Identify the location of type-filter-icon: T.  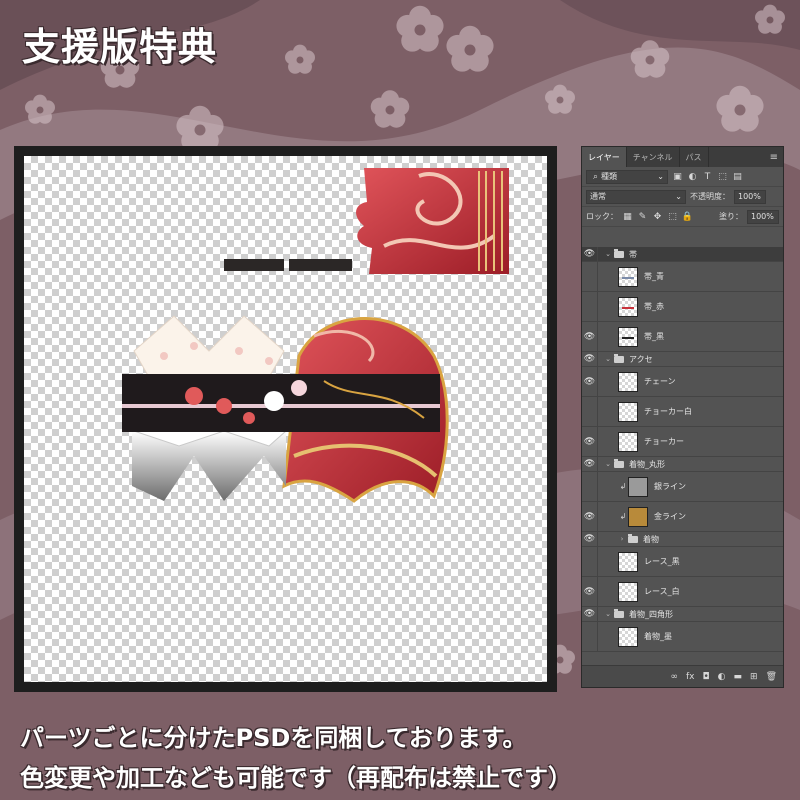
(707, 176).